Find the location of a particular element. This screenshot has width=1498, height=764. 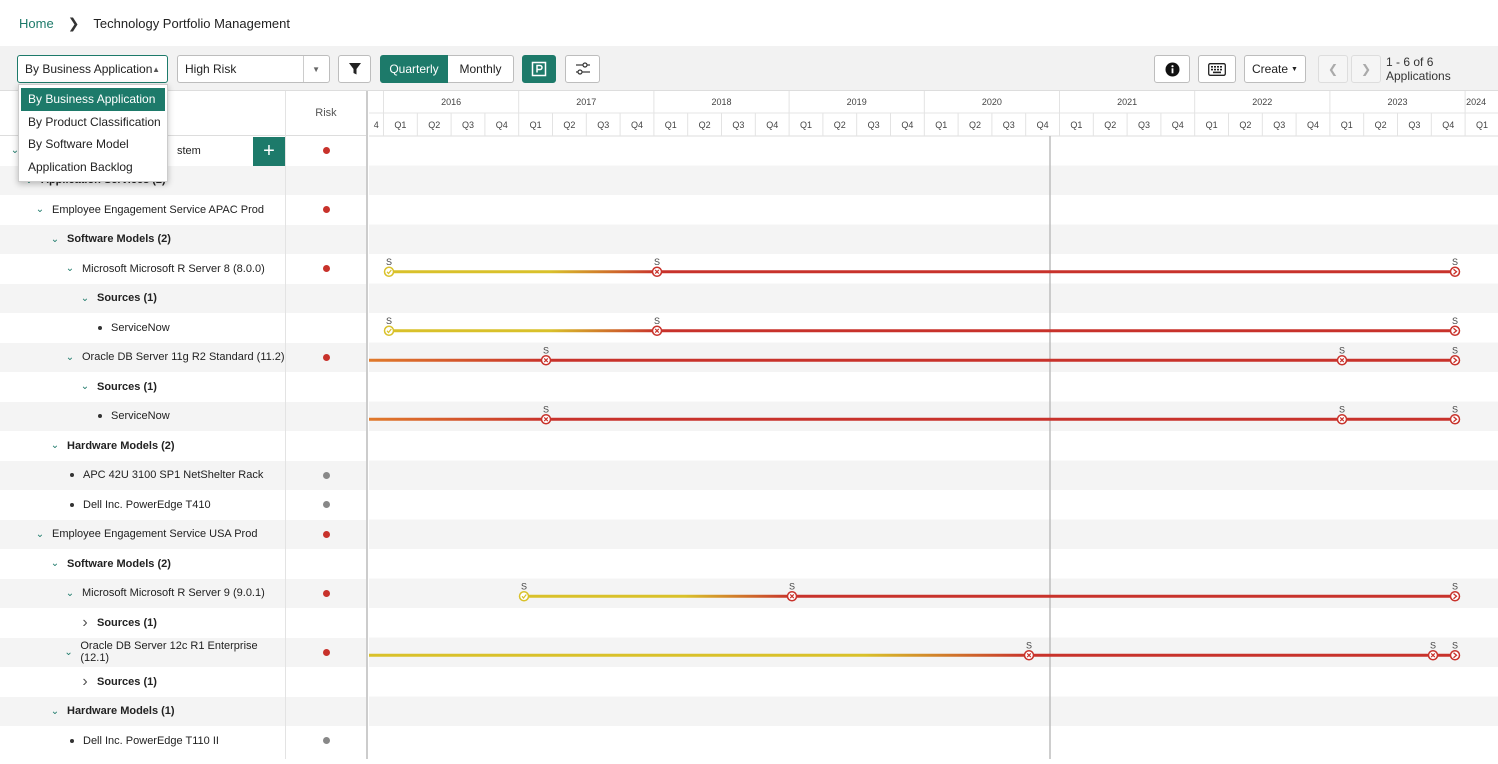

risk-filter-select: High Risk ▼ is located at coordinates (253, 69).